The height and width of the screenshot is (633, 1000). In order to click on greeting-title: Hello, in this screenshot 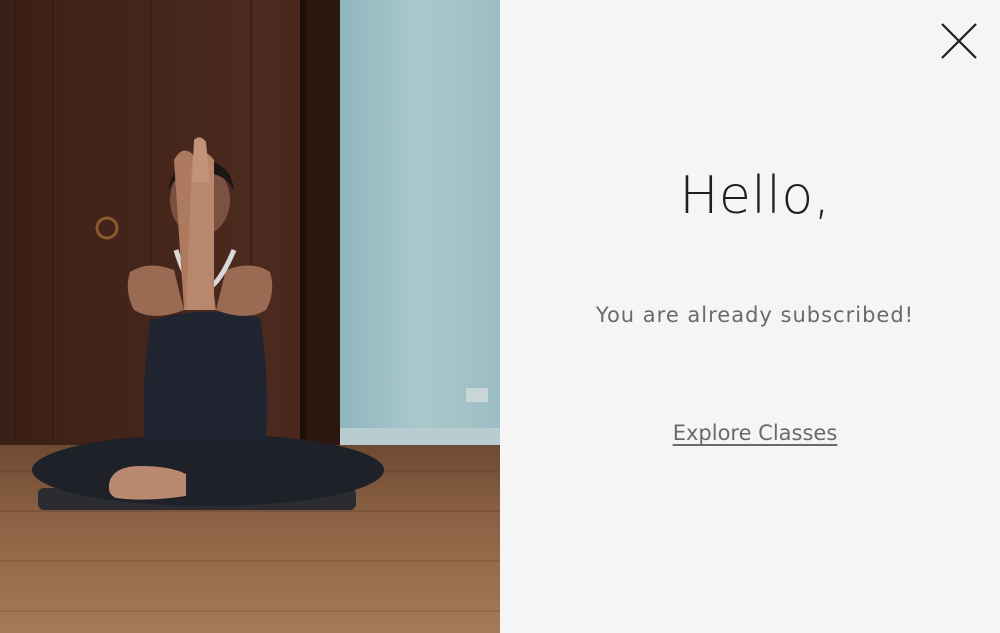, I will do `click(755, 196)`.